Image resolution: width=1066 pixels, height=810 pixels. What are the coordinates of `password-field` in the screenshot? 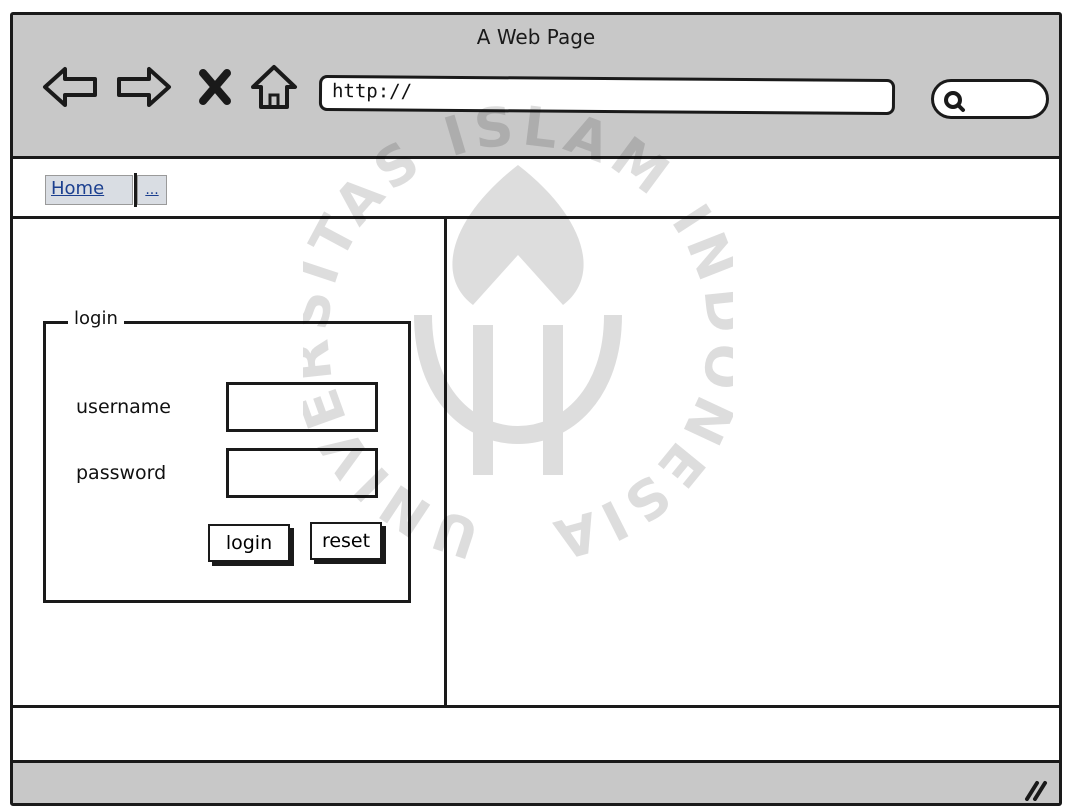 It's located at (302, 473).